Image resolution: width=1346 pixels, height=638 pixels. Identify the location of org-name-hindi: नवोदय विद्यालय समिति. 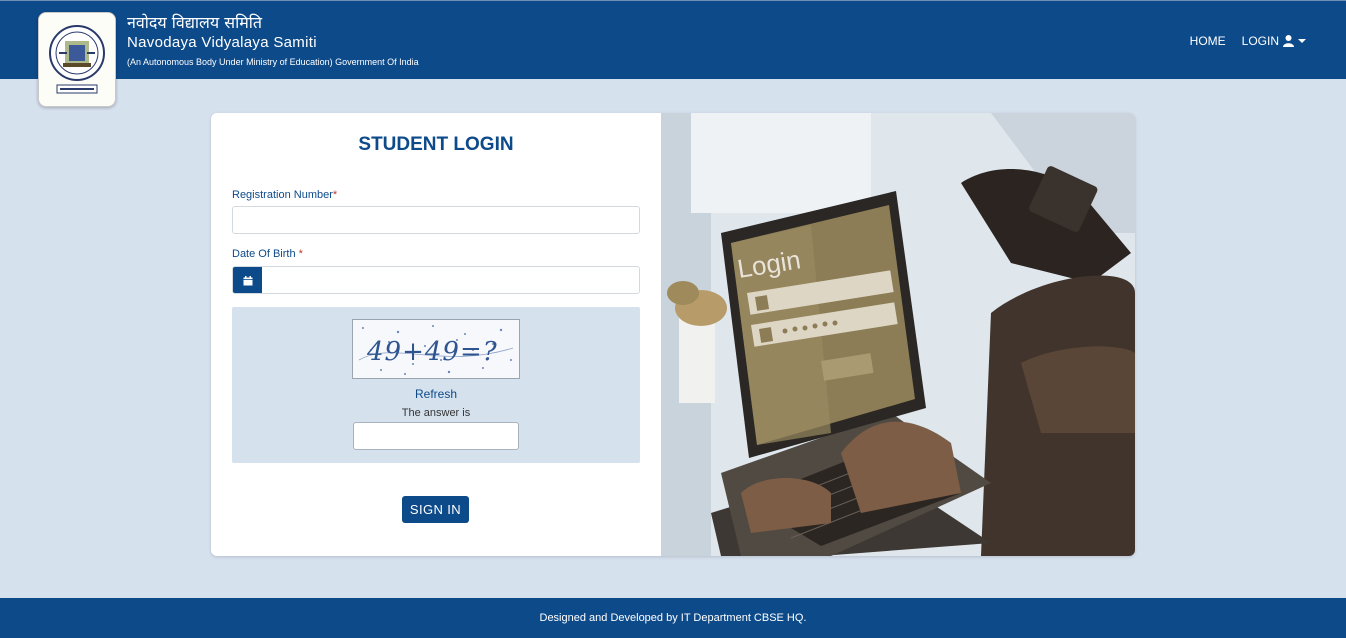
(195, 22).